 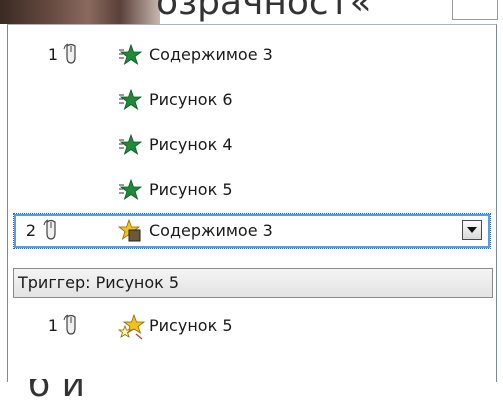 I want to click on slide-top-strip: озрачност«, so click(x=251, y=12).